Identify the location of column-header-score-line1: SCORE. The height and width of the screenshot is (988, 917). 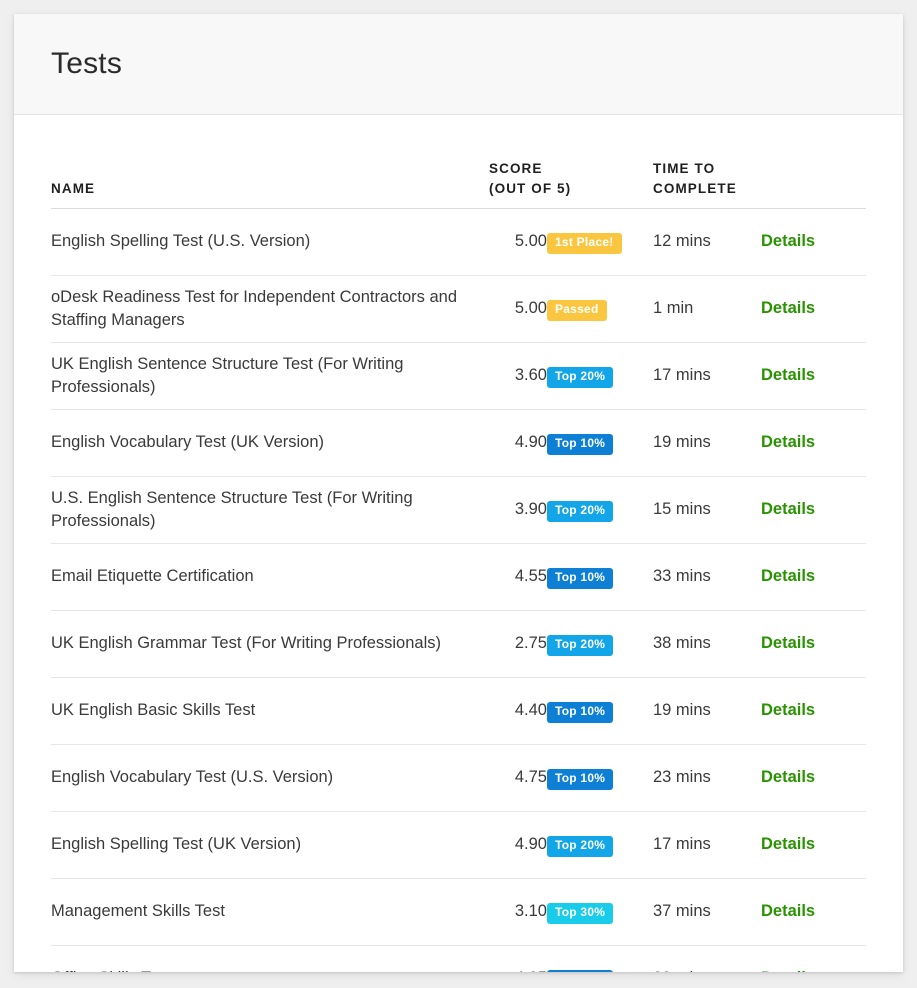
(516, 168).